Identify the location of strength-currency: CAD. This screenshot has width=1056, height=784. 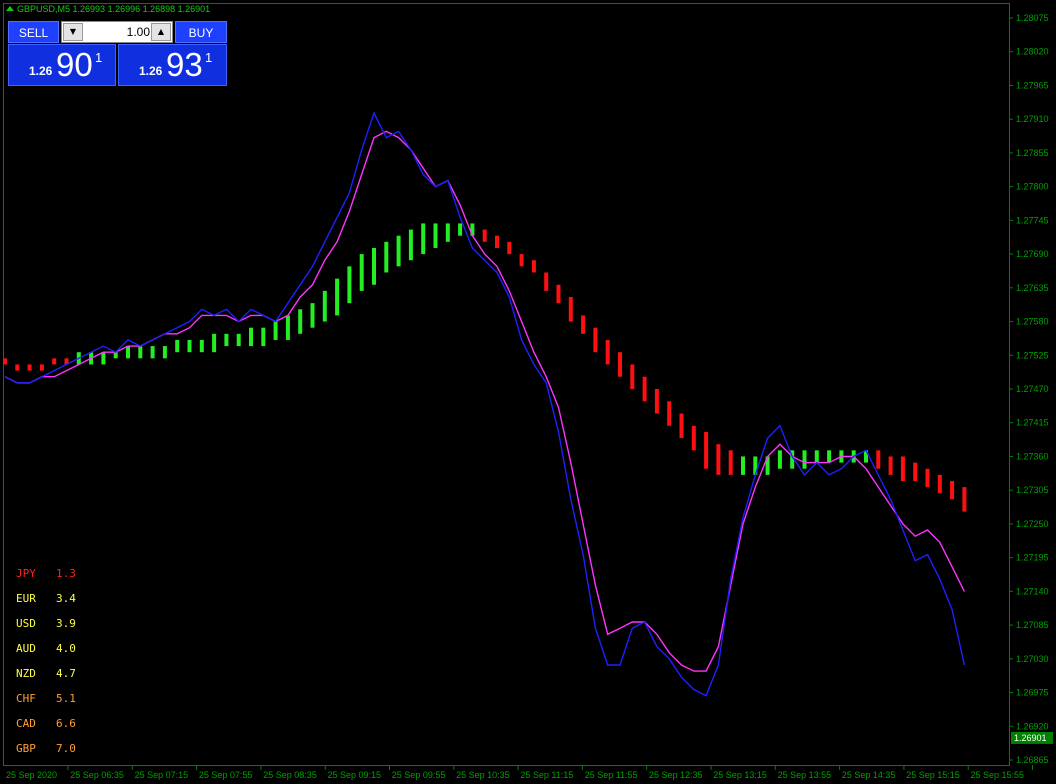
(26, 723).